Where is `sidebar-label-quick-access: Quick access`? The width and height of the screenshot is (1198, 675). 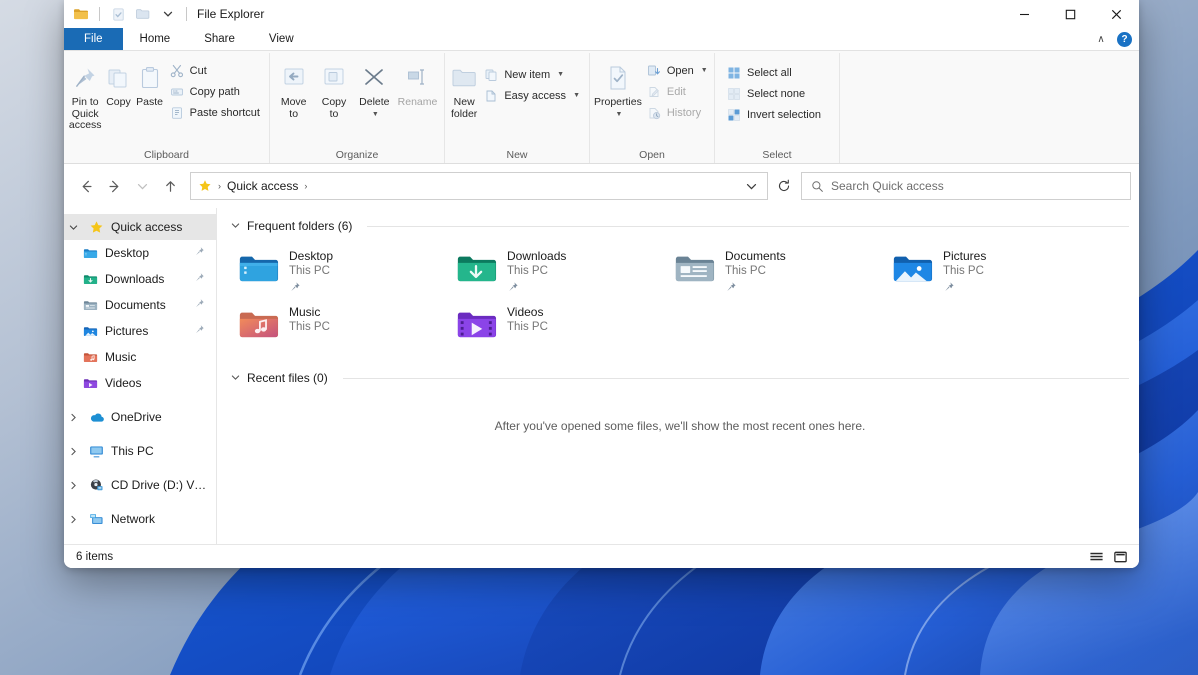
sidebar-label-quick-access: Quick access is located at coordinates (147, 227).